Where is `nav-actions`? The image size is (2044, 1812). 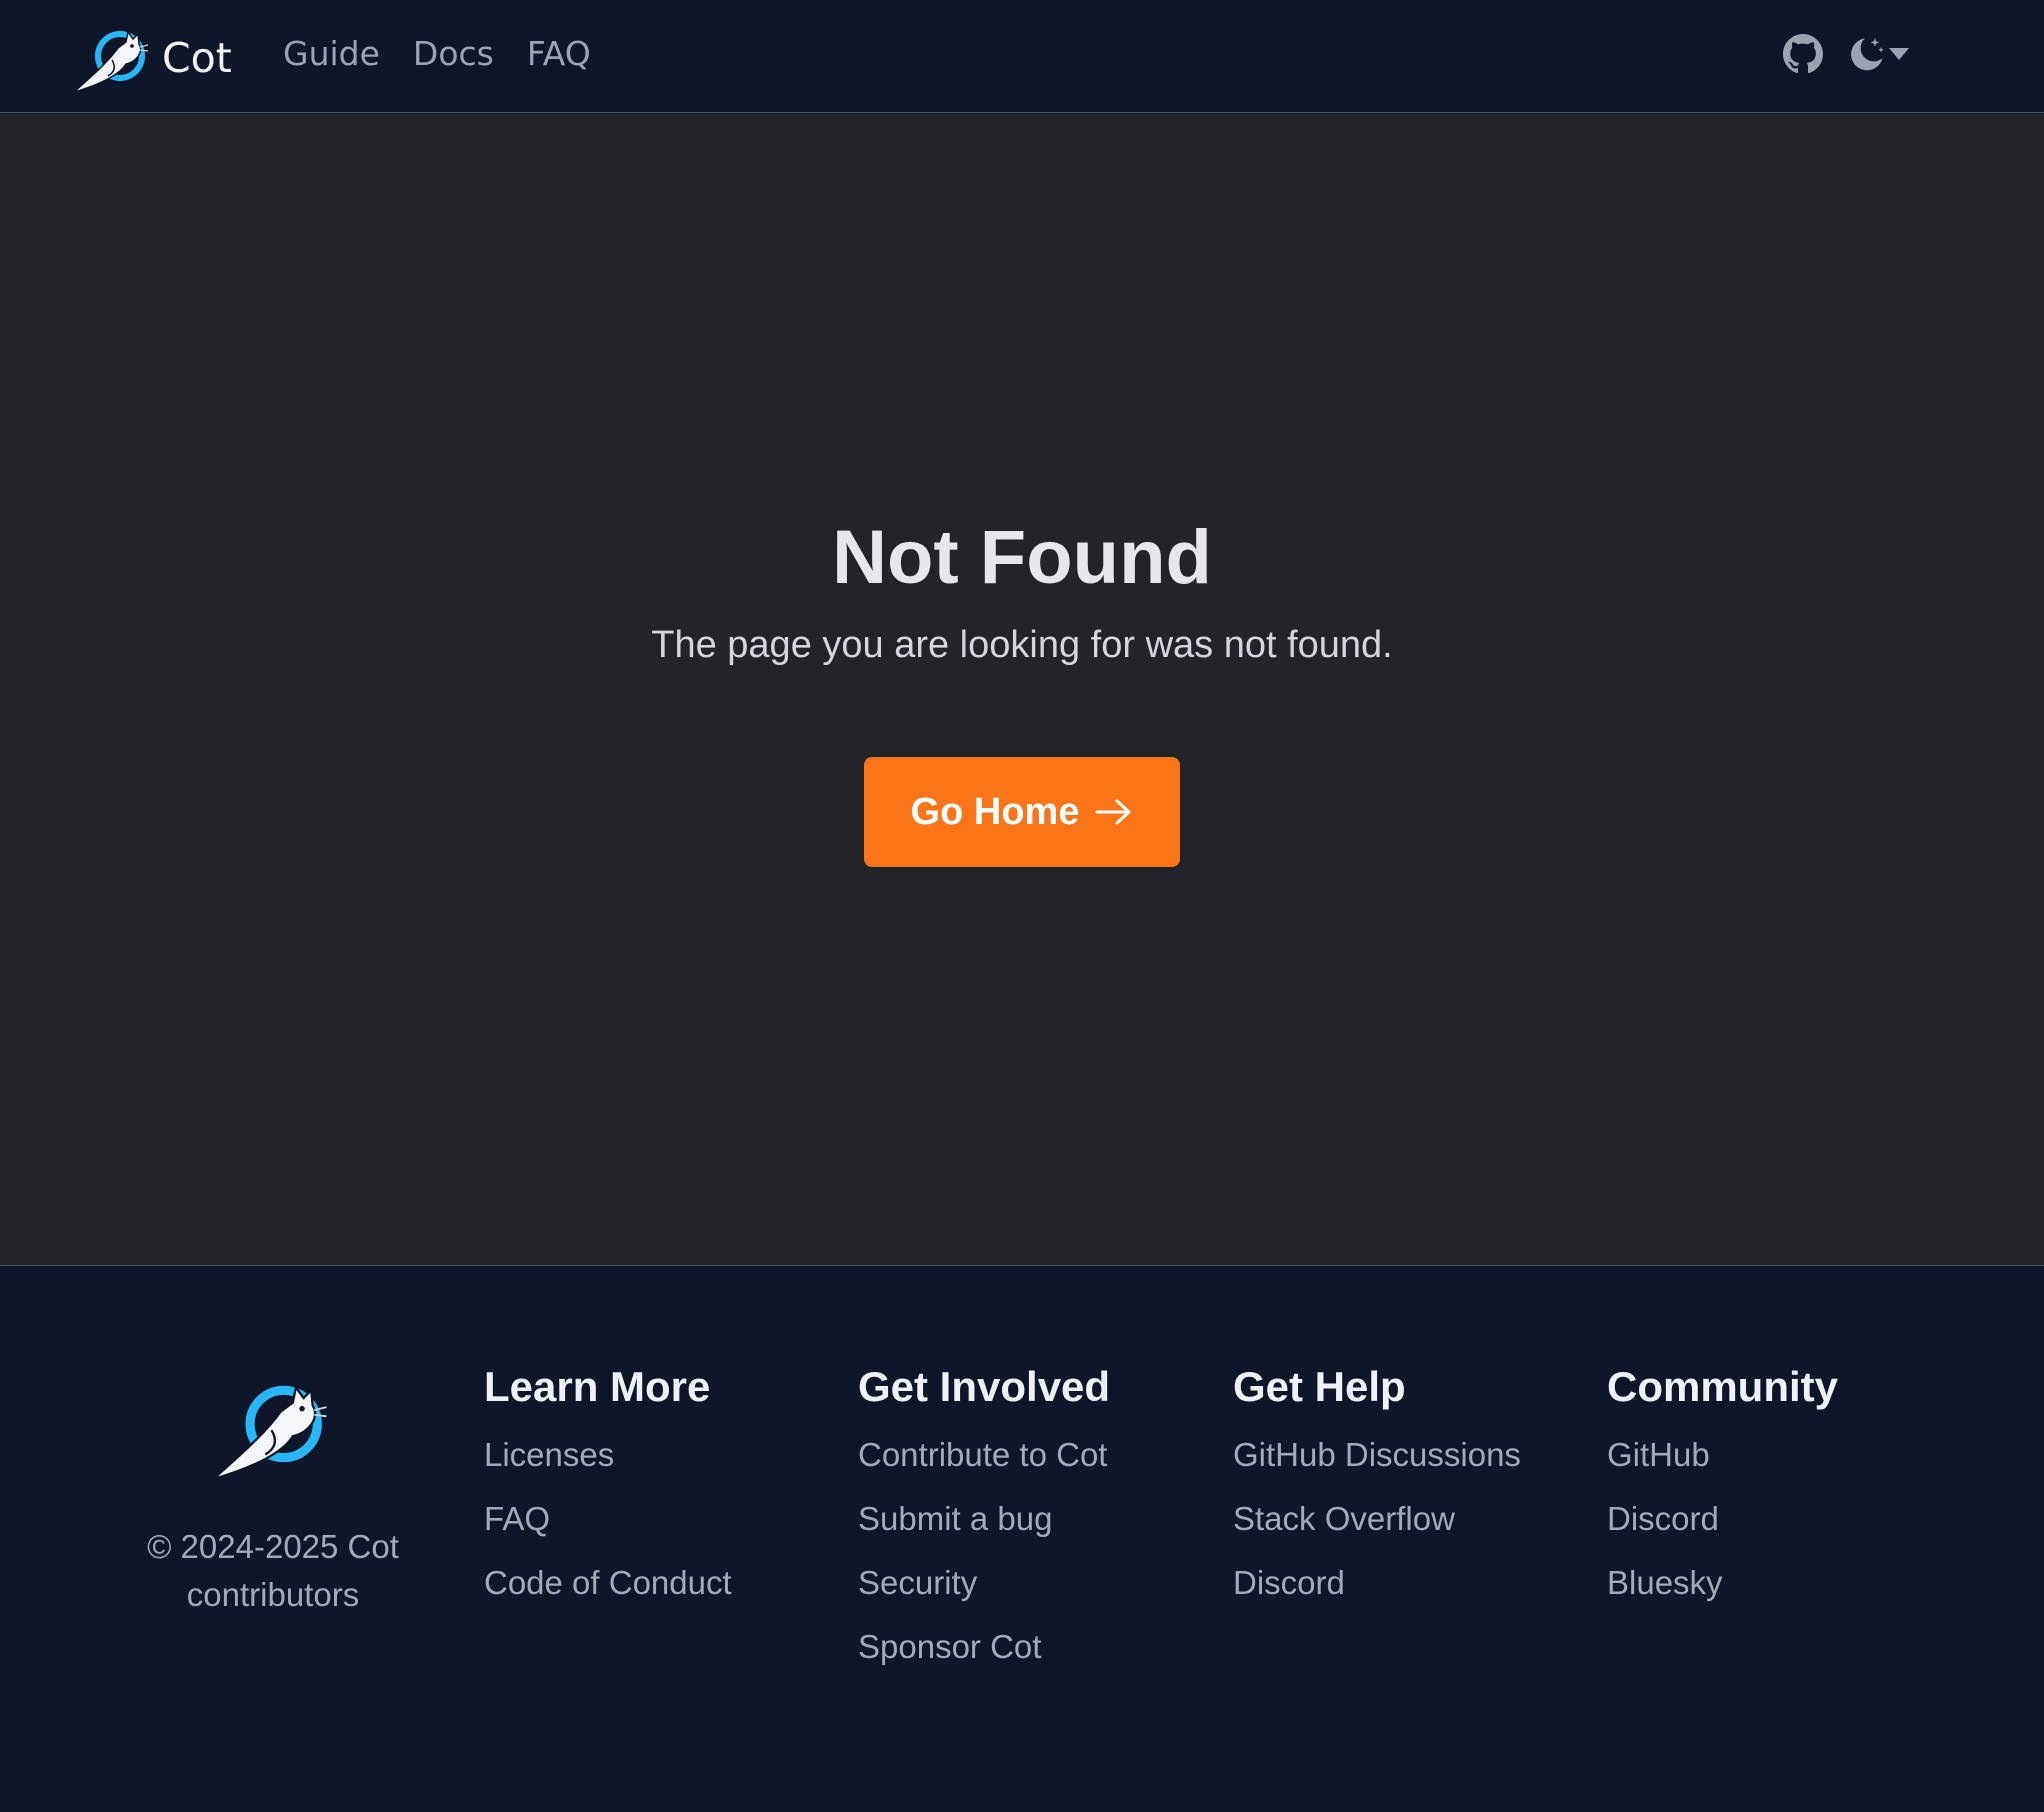 nav-actions is located at coordinates (1846, 54).